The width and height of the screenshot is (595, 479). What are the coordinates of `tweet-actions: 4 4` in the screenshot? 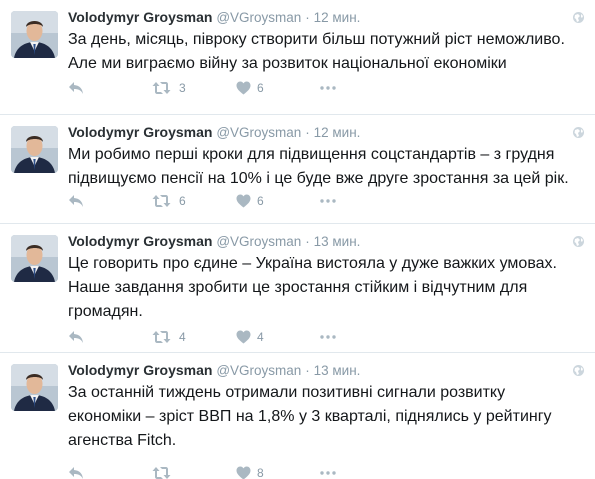 It's located at (209, 337).